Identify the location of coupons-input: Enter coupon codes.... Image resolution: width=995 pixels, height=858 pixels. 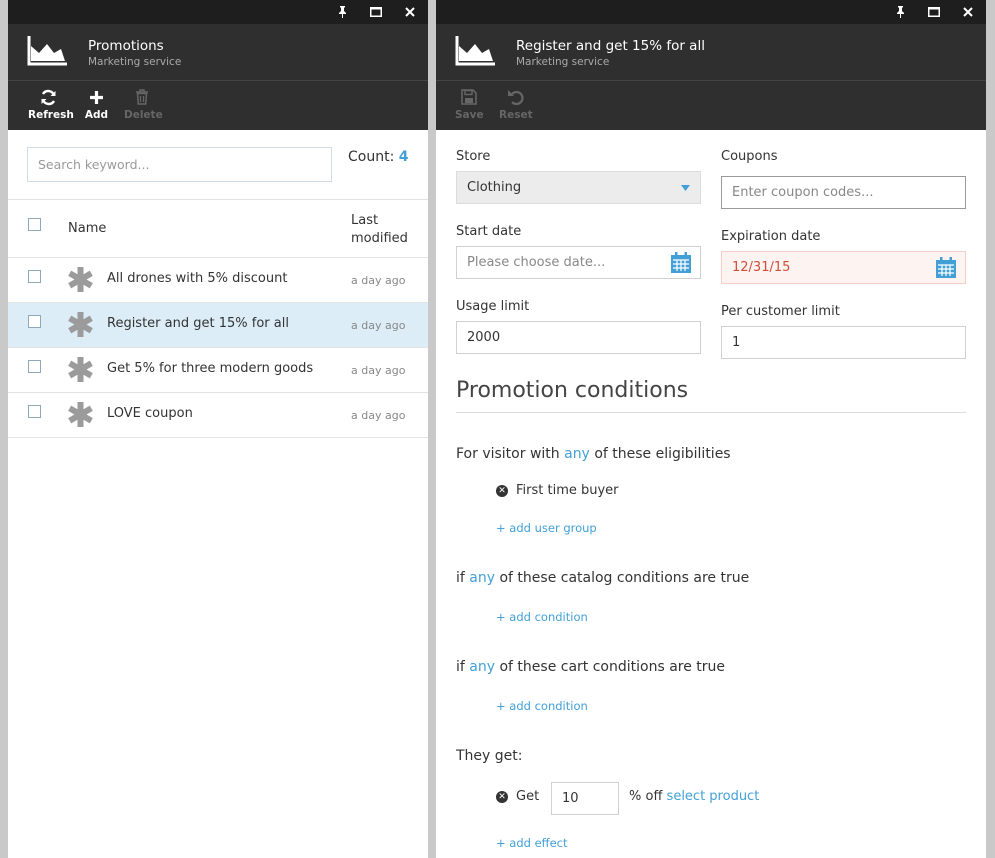
(843, 192).